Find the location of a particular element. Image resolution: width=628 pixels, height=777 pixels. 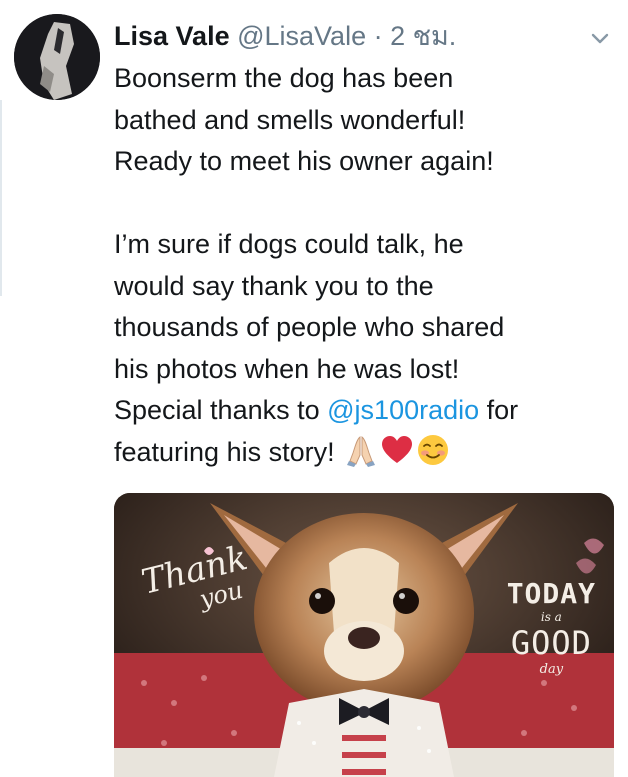

chevron-down-icon is located at coordinates (600, 38).